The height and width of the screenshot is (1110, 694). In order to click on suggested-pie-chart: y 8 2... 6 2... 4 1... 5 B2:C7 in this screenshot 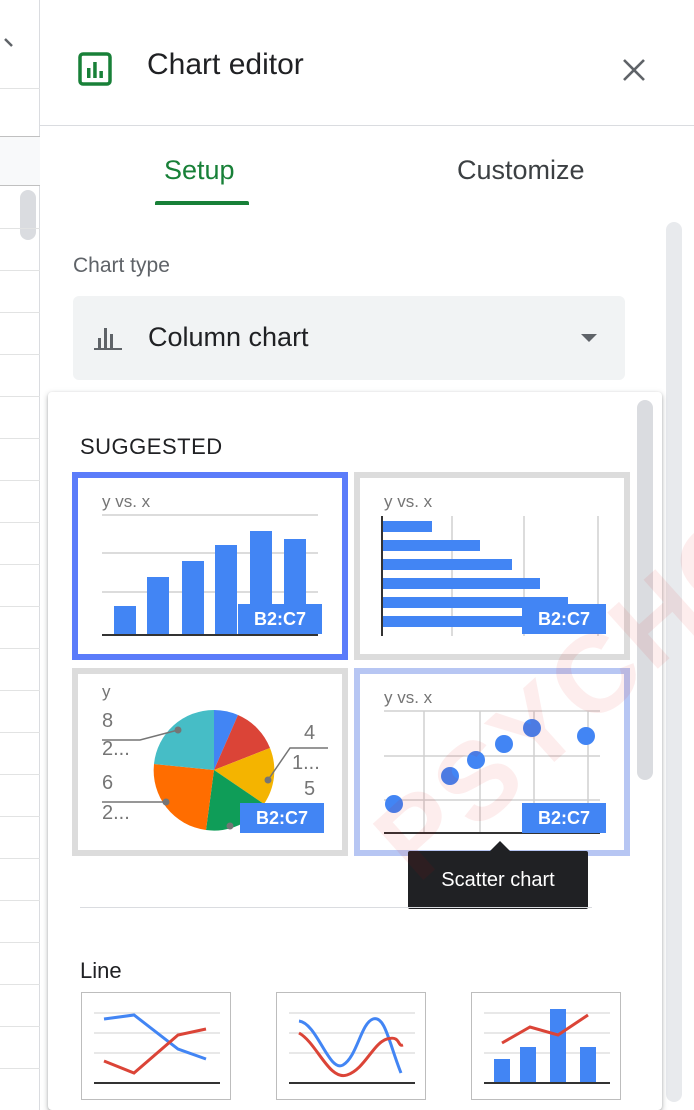, I will do `click(210, 762)`.